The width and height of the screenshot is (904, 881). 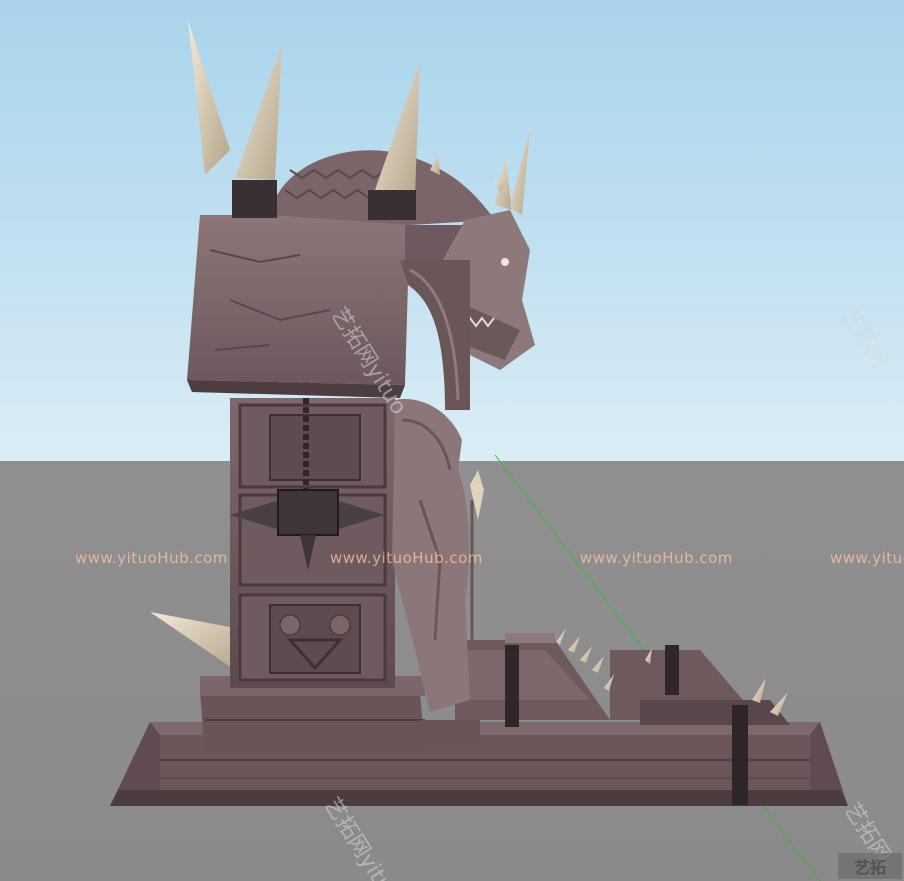 I want to click on tail-spike, so click(x=194, y=642).